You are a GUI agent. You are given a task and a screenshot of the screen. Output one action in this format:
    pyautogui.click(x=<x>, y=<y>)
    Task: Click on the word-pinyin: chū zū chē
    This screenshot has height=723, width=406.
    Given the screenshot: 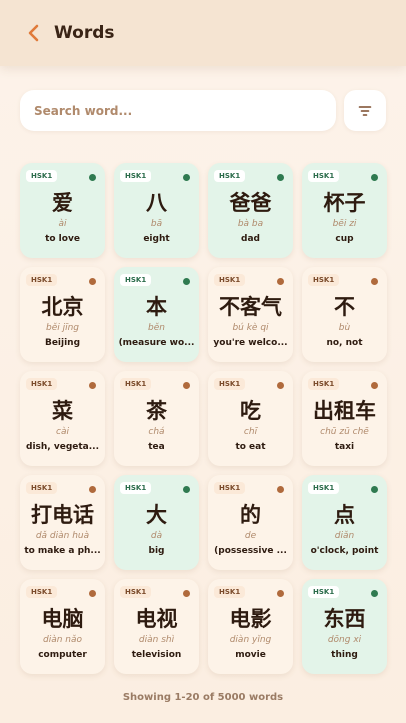 What is the action you would take?
    pyautogui.click(x=344, y=432)
    